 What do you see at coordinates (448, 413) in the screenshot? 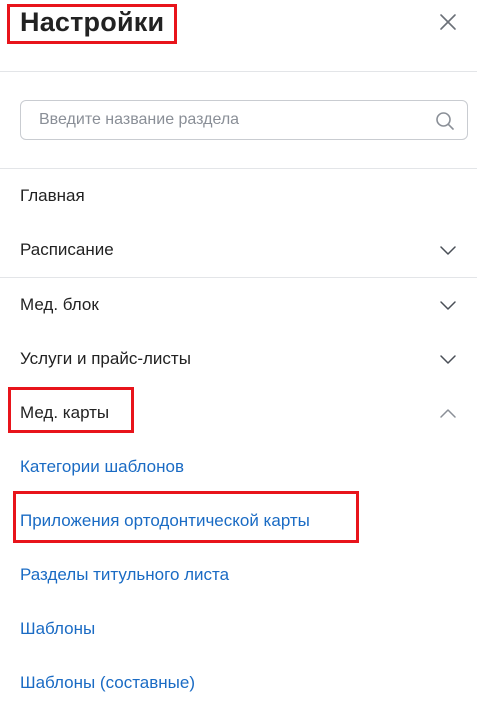
I see `chevron-up-icon` at bounding box center [448, 413].